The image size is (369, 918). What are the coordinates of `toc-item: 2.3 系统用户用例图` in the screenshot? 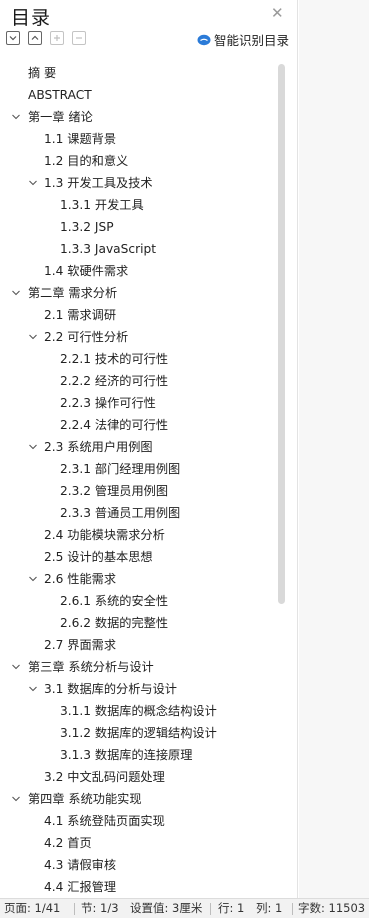 It's located at (142, 447).